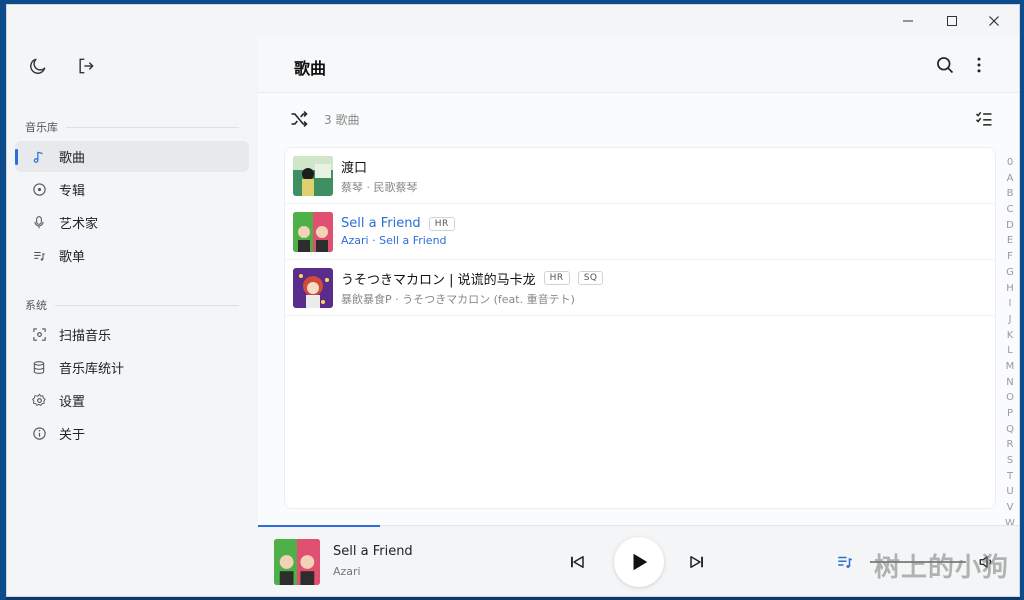 The width and height of the screenshot is (1024, 600). Describe the element at coordinates (39, 368) in the screenshot. I see `database-icon` at that location.